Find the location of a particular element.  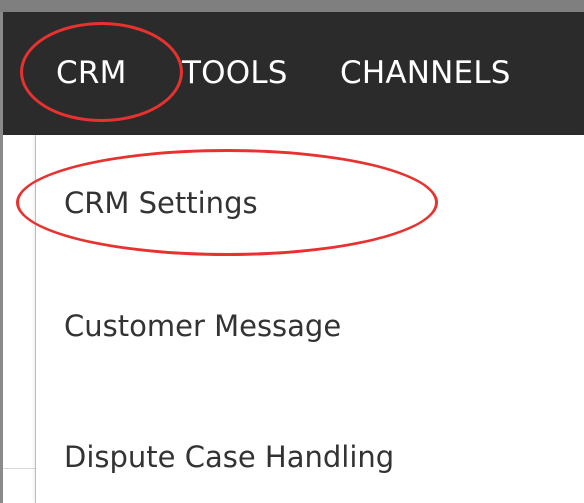

nav-item-crm: CRM is located at coordinates (91, 73).